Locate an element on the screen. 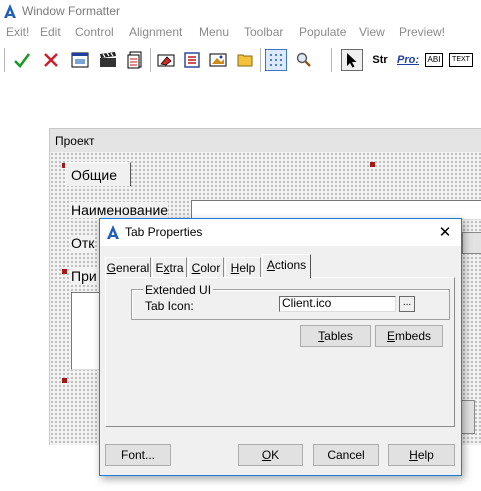 The height and width of the screenshot is (491, 481). tab-strip: General Extra Color Help Actions is located at coordinates (280, 266).